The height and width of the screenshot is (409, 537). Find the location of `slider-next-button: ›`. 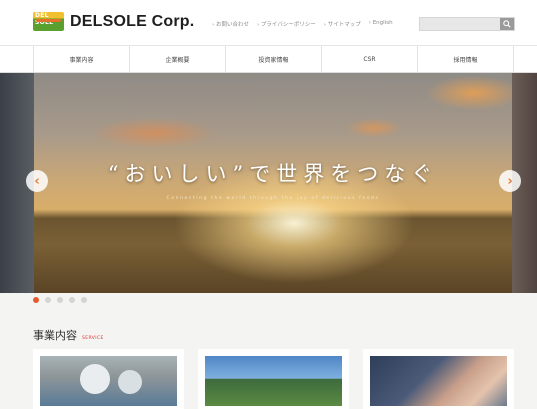

slider-next-button: › is located at coordinates (510, 181).